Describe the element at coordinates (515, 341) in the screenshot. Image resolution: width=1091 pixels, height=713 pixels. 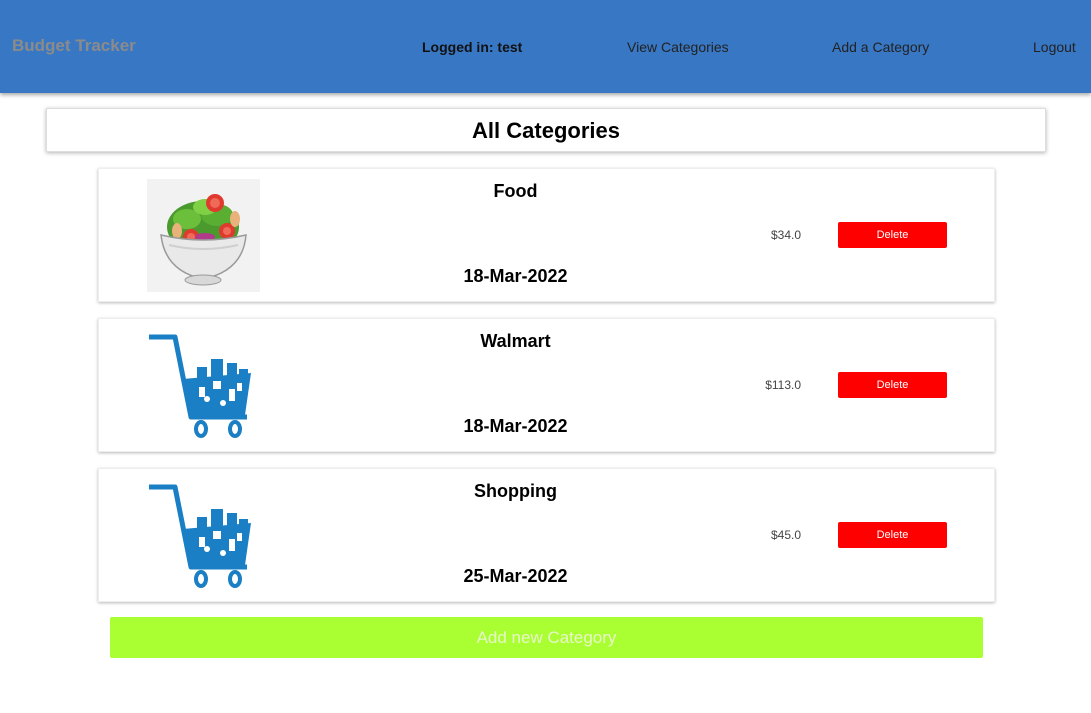
I see `category-name: Walmart` at that location.